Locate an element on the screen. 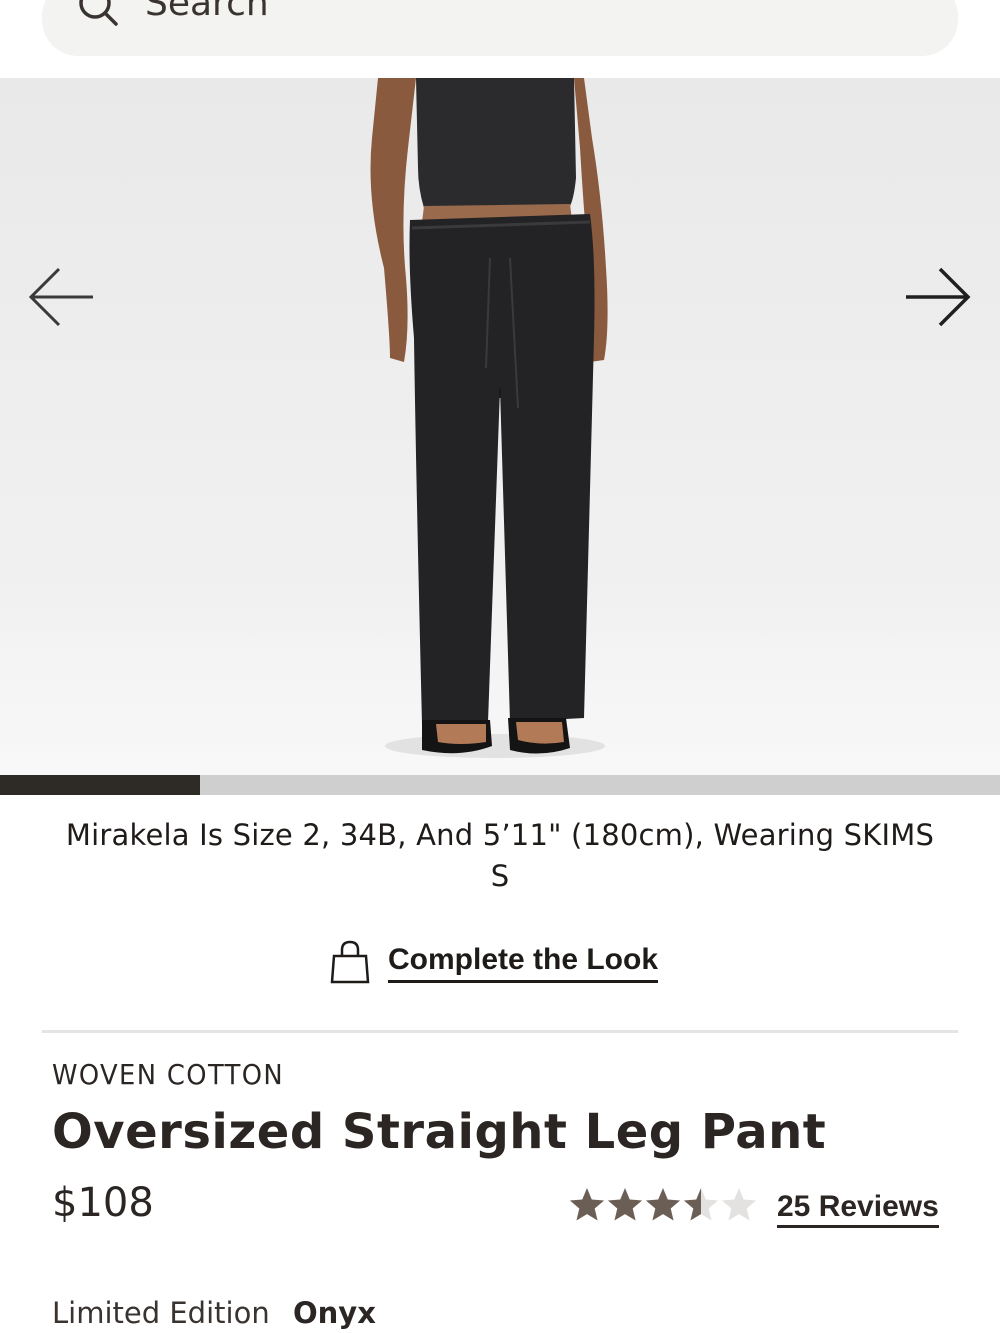  gallery-progress-bar is located at coordinates (500, 785).